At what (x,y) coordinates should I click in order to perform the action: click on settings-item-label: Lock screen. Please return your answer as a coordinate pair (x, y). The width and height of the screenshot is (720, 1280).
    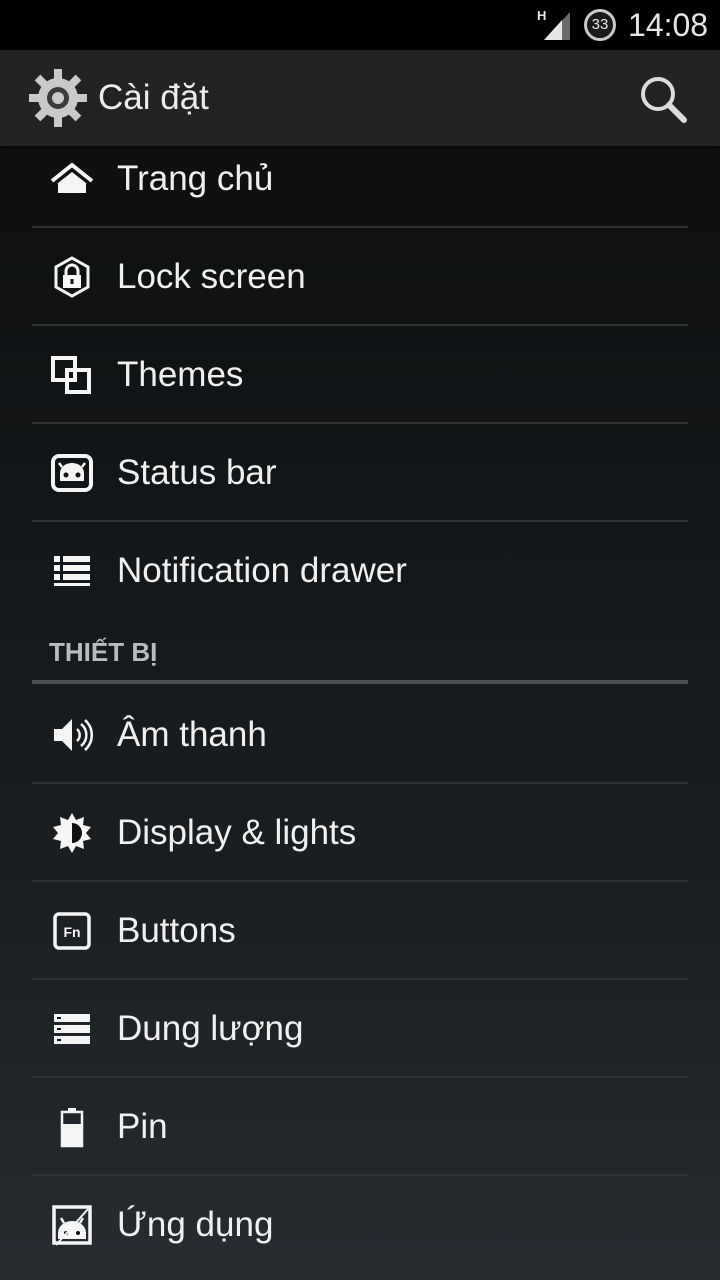
    Looking at the image, I should click on (211, 276).